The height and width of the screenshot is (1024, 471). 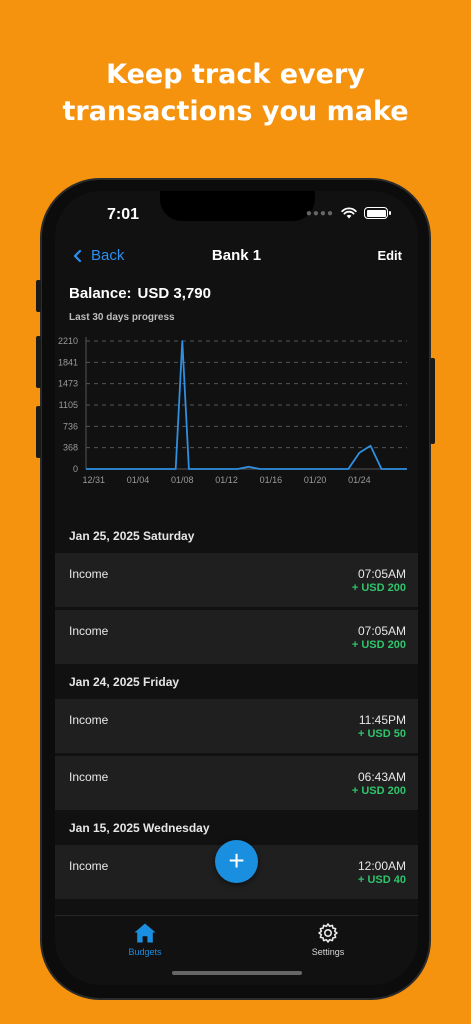 What do you see at coordinates (70, 448) in the screenshot?
I see `y-tick-label: 368` at bounding box center [70, 448].